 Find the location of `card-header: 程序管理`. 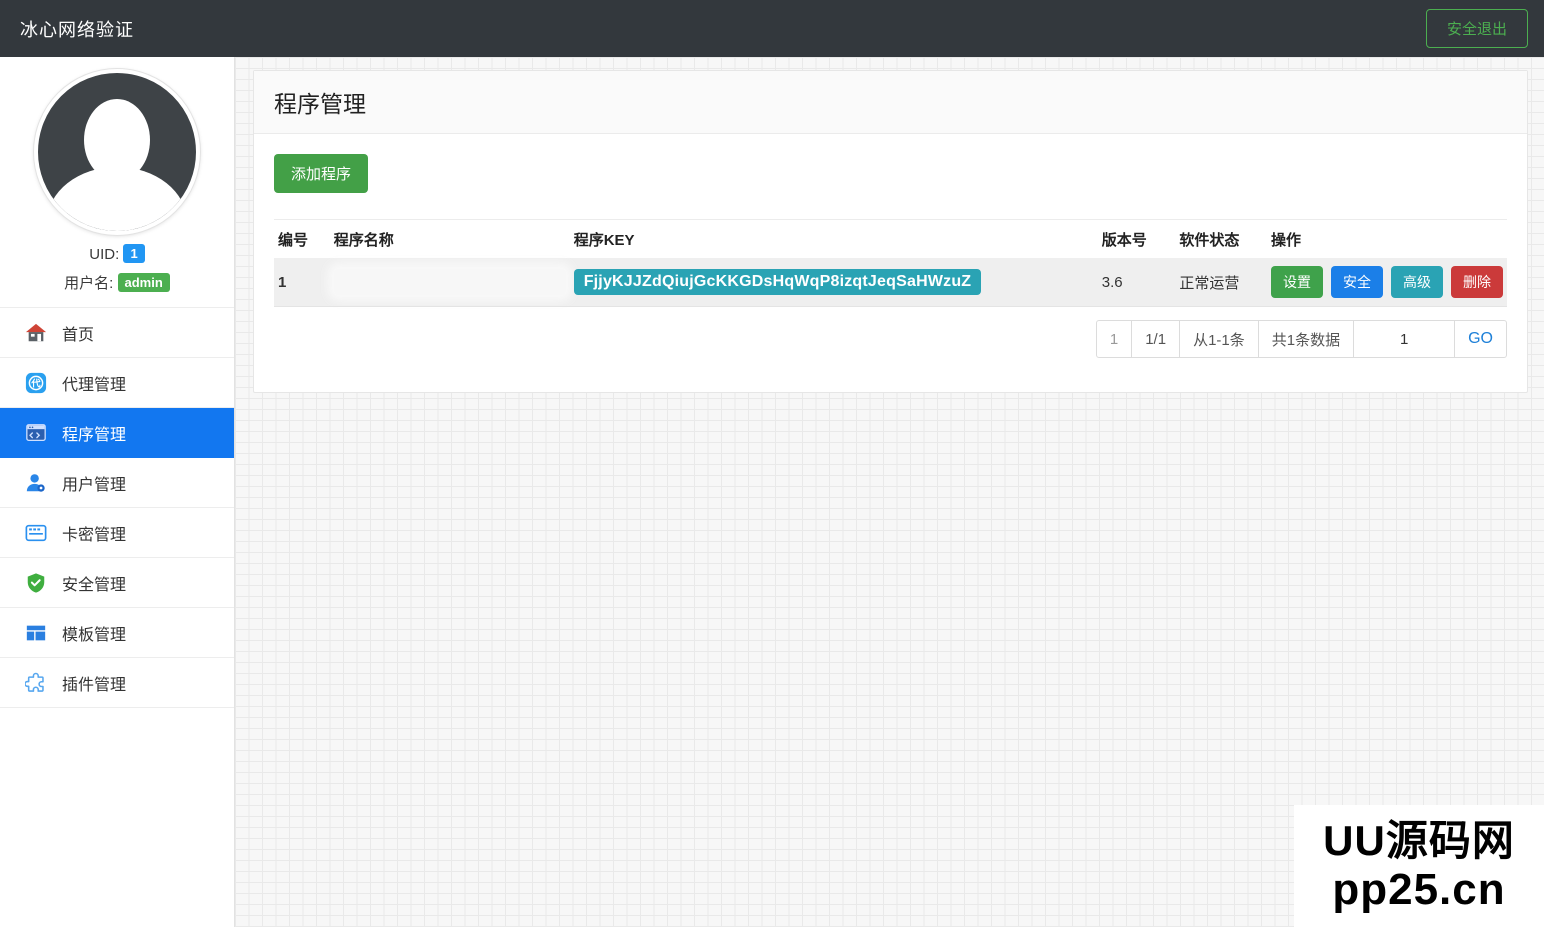

card-header: 程序管理 is located at coordinates (890, 102).